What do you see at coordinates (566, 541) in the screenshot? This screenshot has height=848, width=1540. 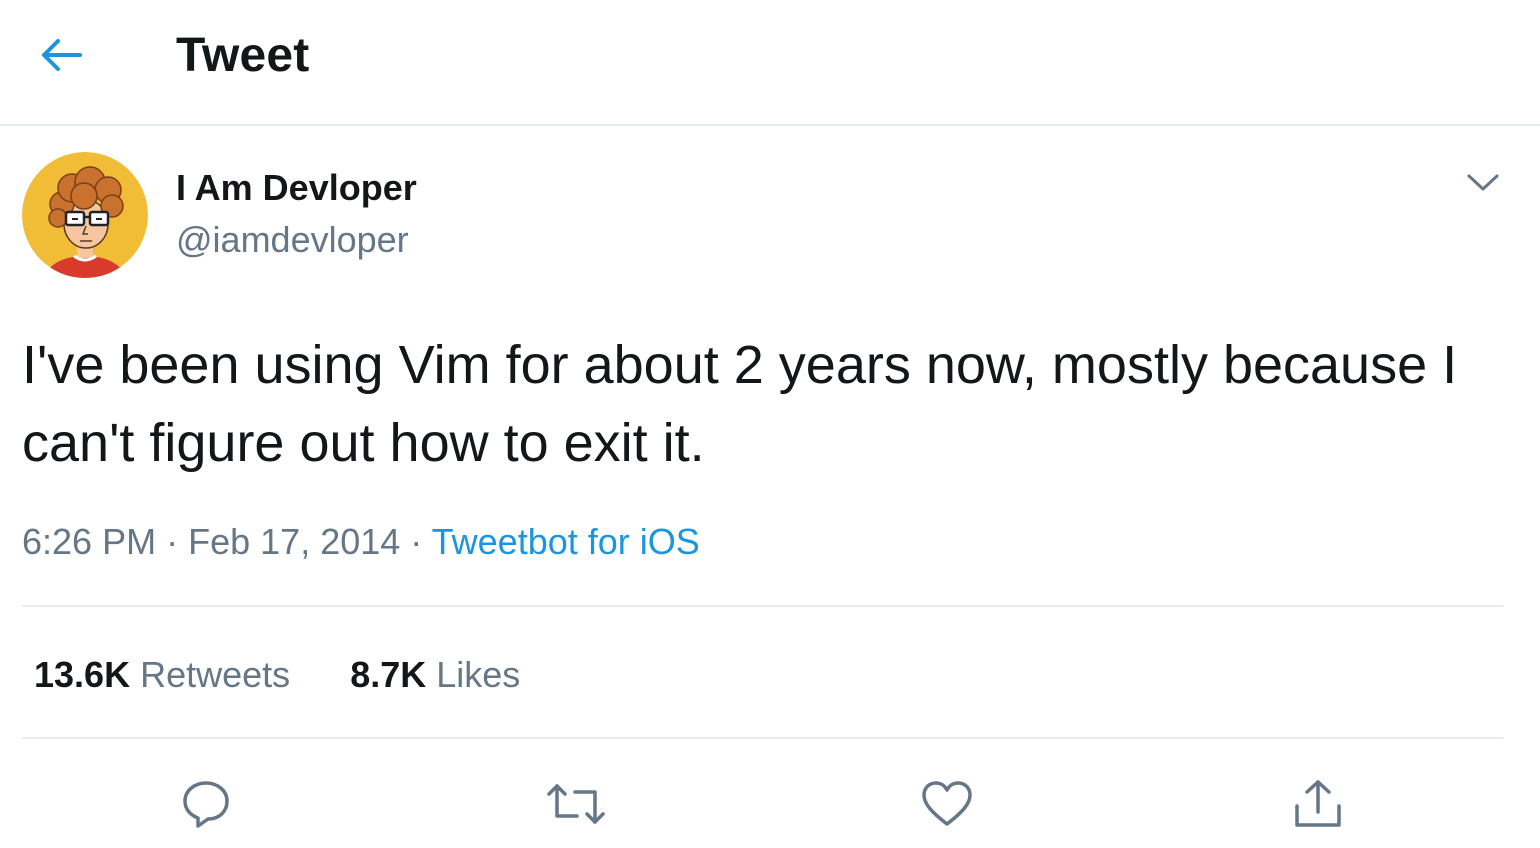 I see `tweet-source-link: Tweetbot for iOS` at bounding box center [566, 541].